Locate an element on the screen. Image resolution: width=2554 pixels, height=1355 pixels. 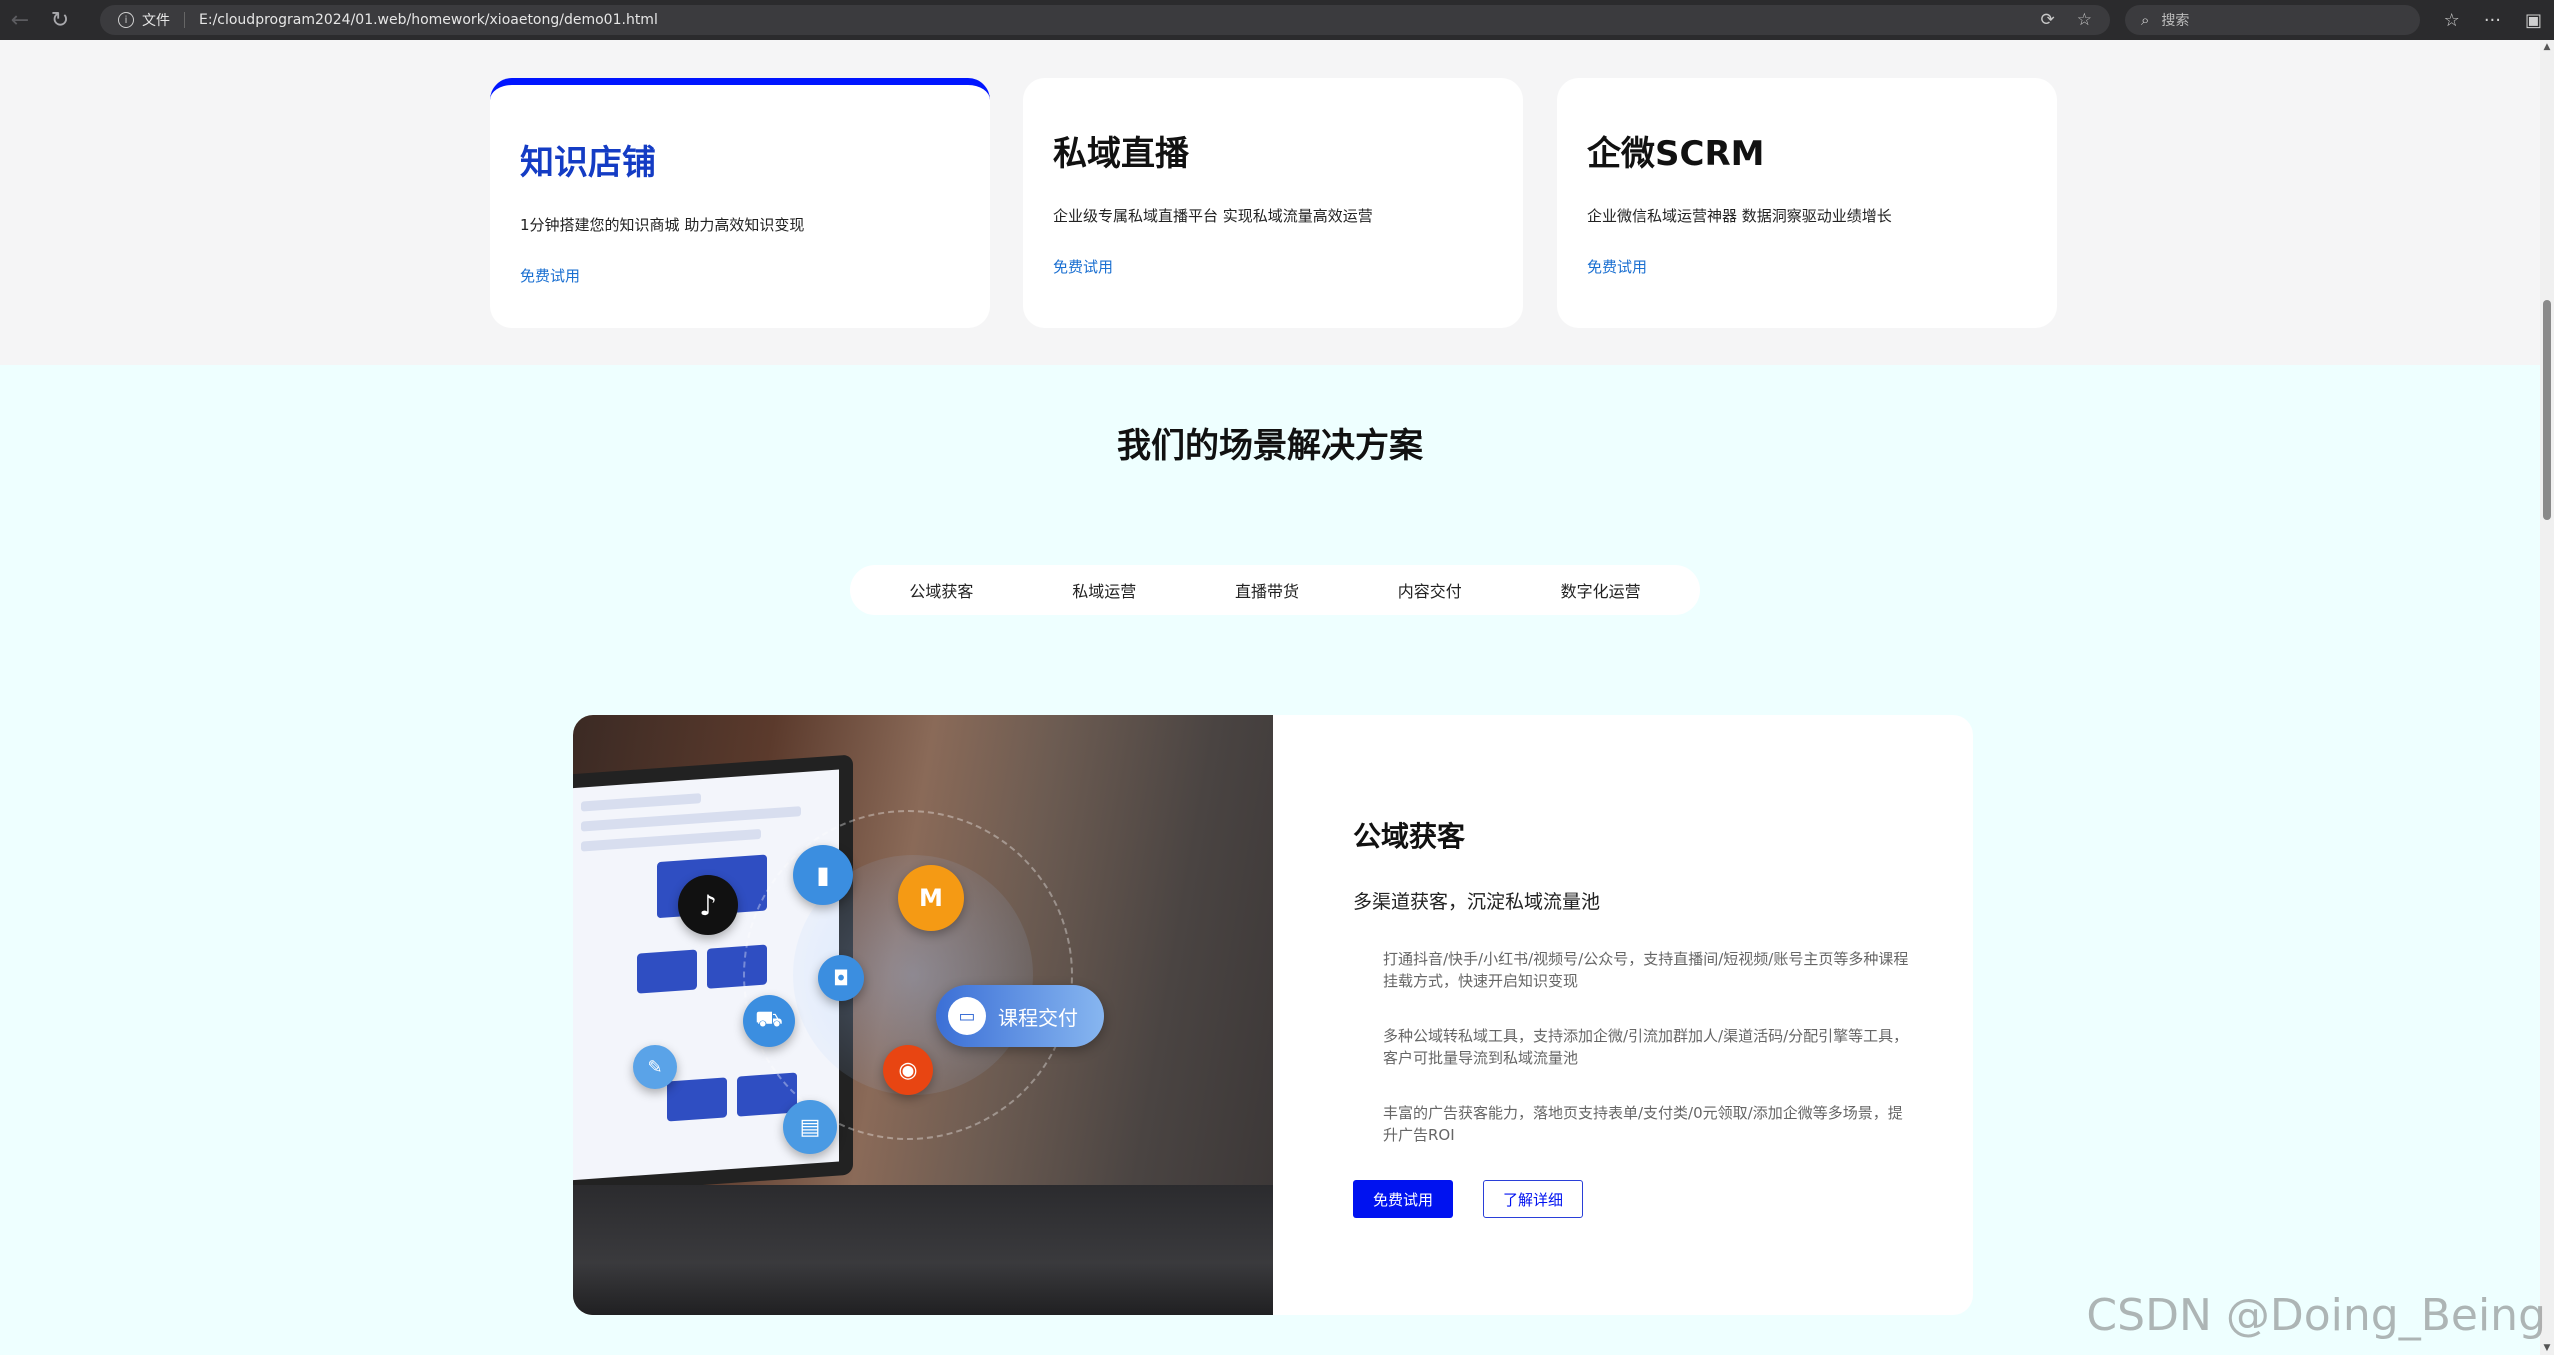
scrollbar-thumb is located at coordinates (2547, 410).